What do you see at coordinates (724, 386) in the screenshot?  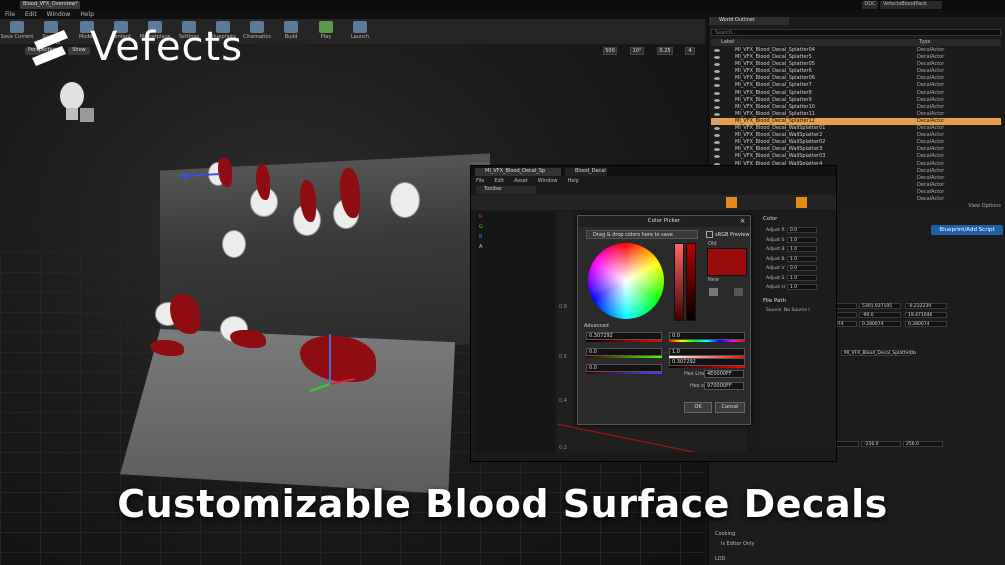 I see `hex-srgb-field: 970000FF` at bounding box center [724, 386].